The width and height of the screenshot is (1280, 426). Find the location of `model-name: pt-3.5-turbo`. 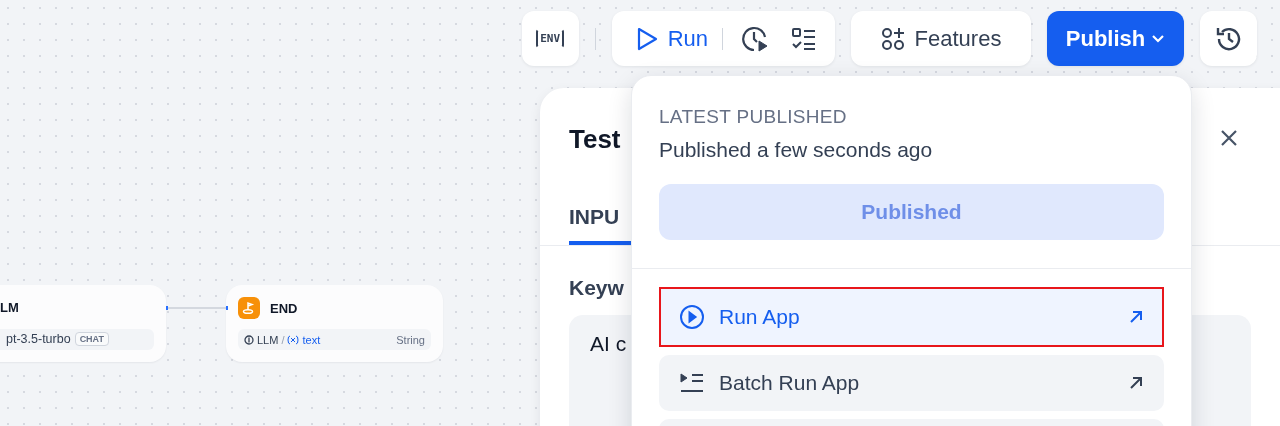

model-name: pt-3.5-turbo is located at coordinates (38, 339).